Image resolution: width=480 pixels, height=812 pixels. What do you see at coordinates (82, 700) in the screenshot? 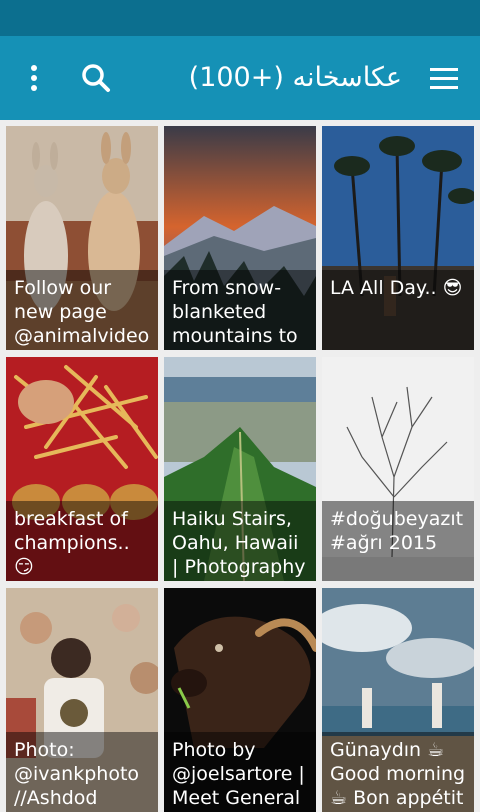
I see `photo-tile: Photo: @ivankphoto //Ashdod` at bounding box center [82, 700].